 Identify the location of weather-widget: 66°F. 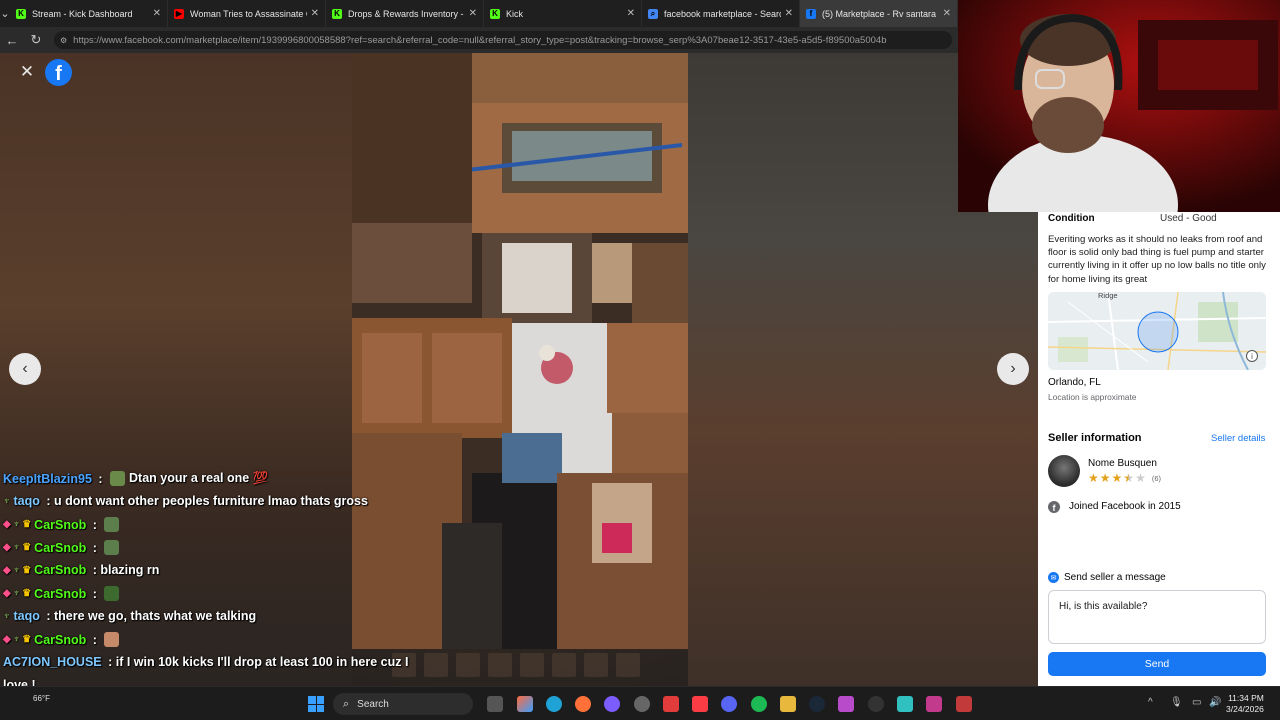
(41, 698).